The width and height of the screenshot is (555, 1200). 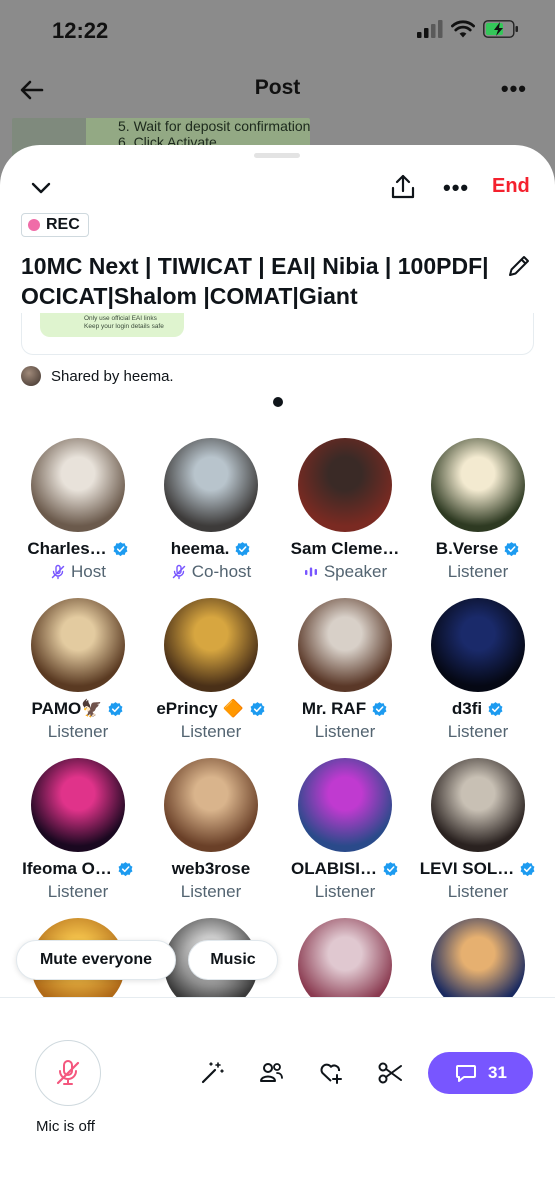 I want to click on post-more-icon: •••, so click(x=514, y=89).